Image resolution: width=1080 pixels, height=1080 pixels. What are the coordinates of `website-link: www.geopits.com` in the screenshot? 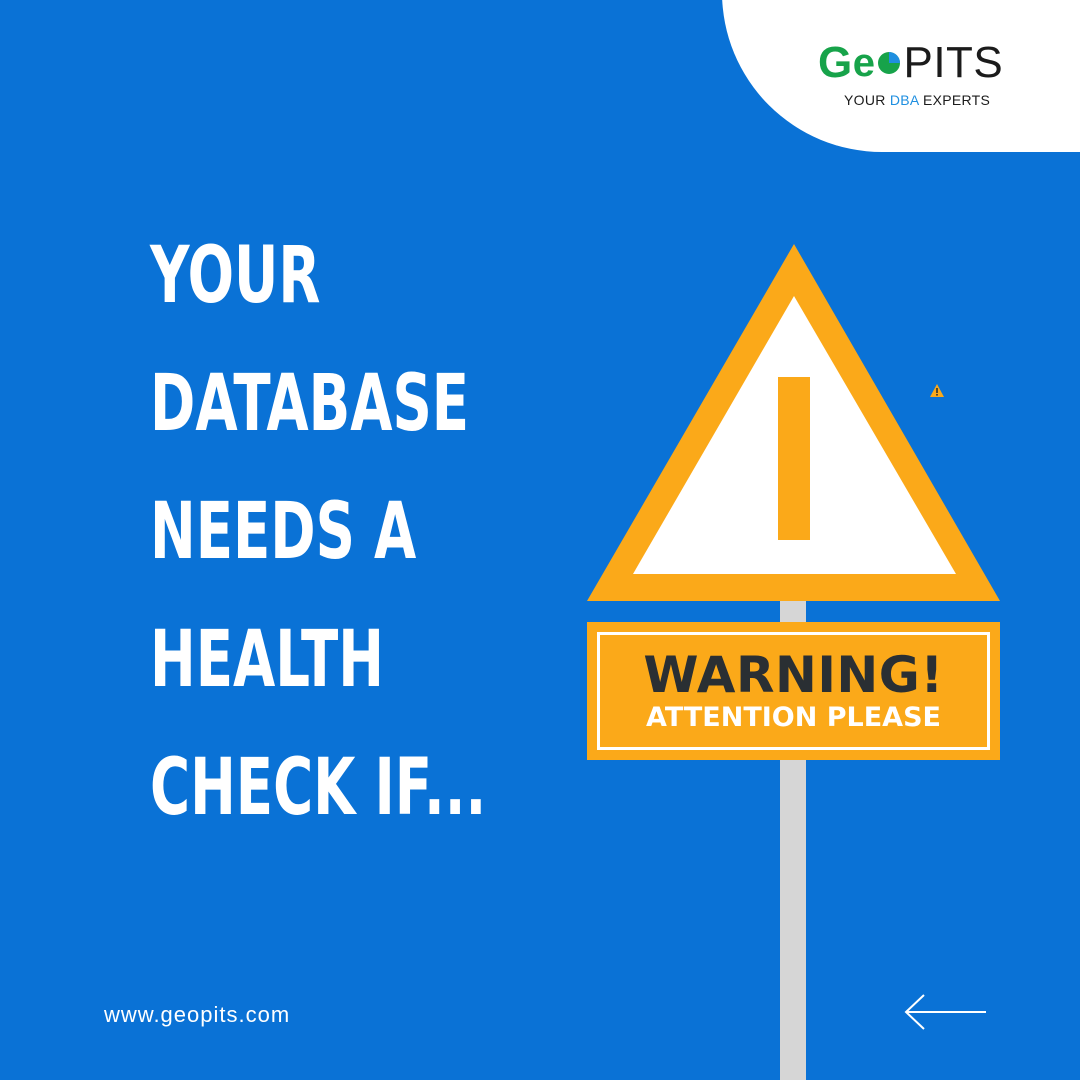 It's located at (197, 1015).